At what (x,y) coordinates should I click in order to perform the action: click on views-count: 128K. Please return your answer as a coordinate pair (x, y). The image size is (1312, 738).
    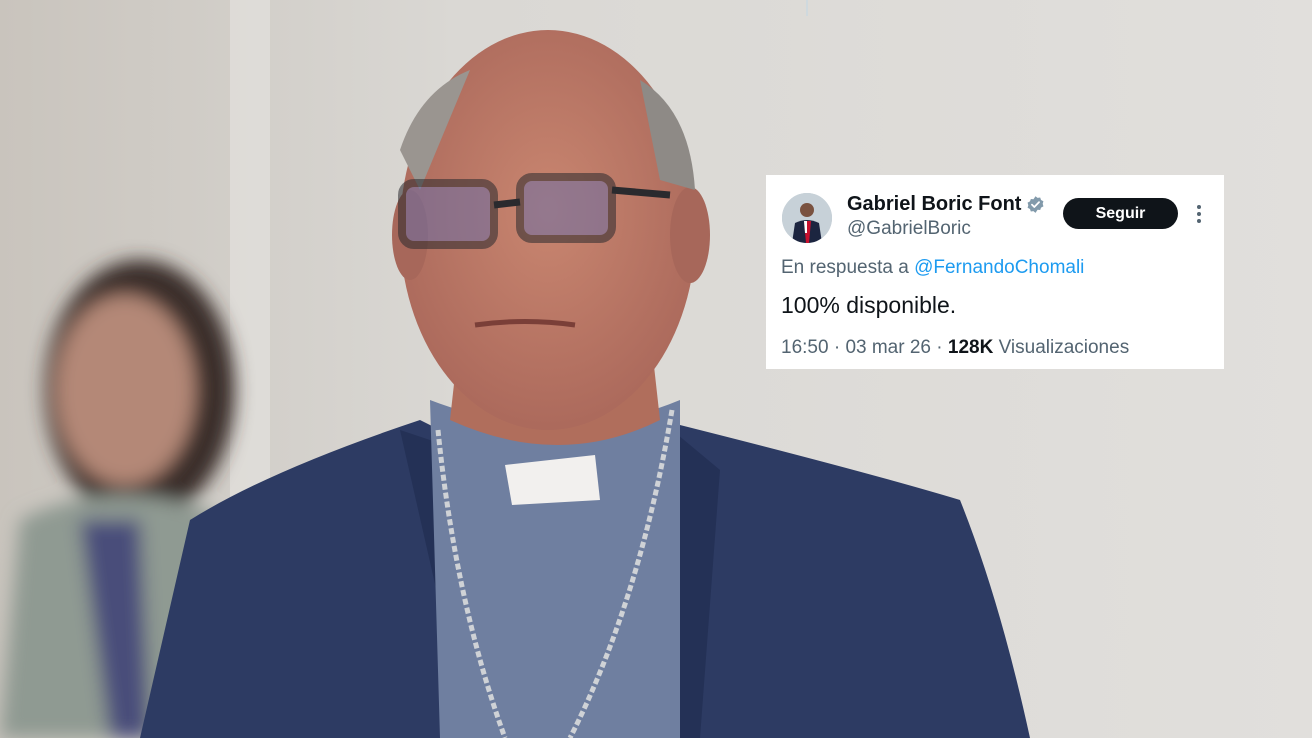
    Looking at the image, I should click on (970, 347).